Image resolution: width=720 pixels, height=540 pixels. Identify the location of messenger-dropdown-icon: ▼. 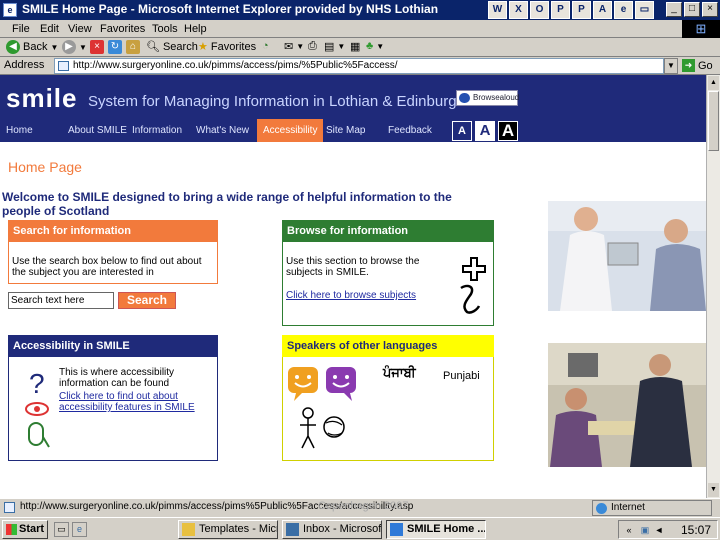
(380, 46).